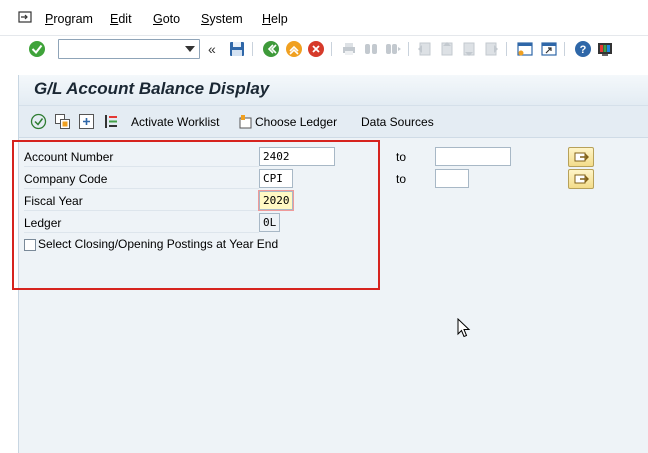 The height and width of the screenshot is (453, 648). Describe the element at coordinates (110, 121) in the screenshot. I see `selection-options-icon` at that location.